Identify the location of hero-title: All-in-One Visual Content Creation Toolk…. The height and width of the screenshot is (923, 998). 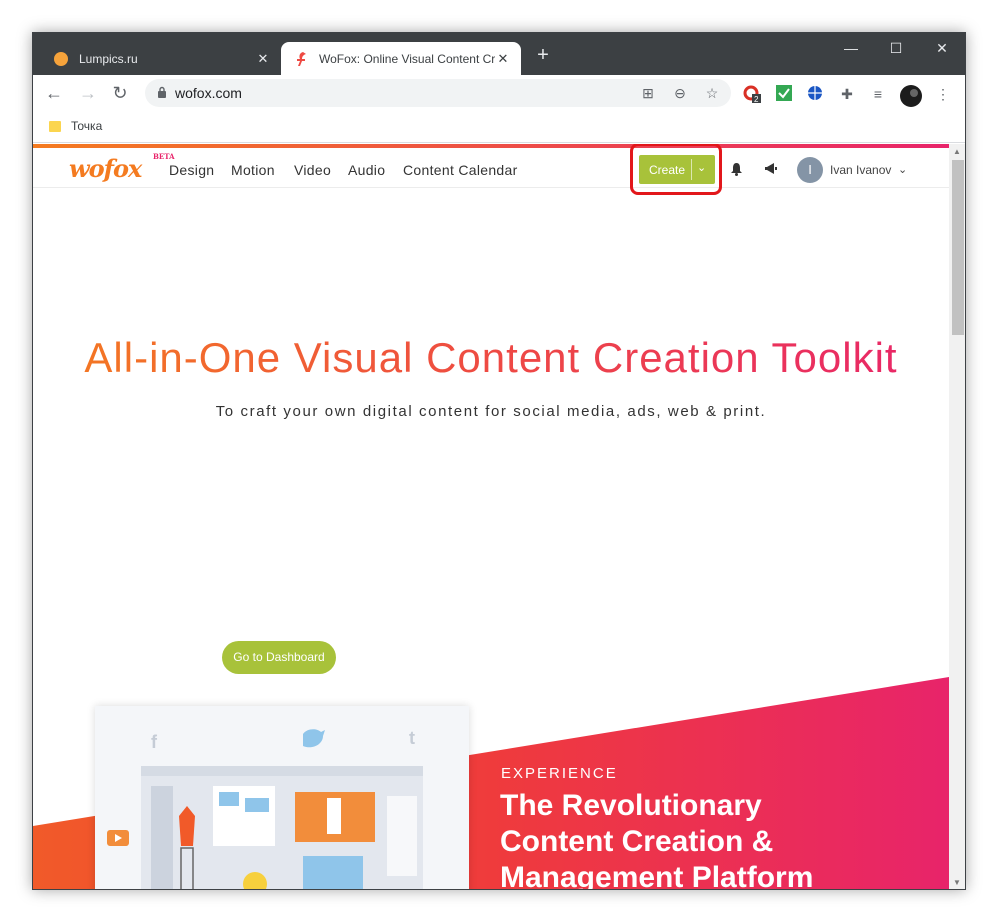
(491, 358).